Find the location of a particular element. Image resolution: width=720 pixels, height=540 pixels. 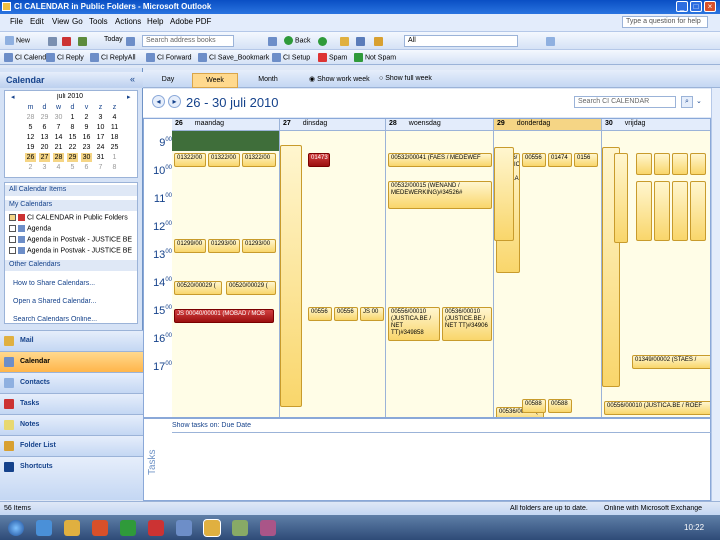

address-book-icon is located at coordinates (272, 41).